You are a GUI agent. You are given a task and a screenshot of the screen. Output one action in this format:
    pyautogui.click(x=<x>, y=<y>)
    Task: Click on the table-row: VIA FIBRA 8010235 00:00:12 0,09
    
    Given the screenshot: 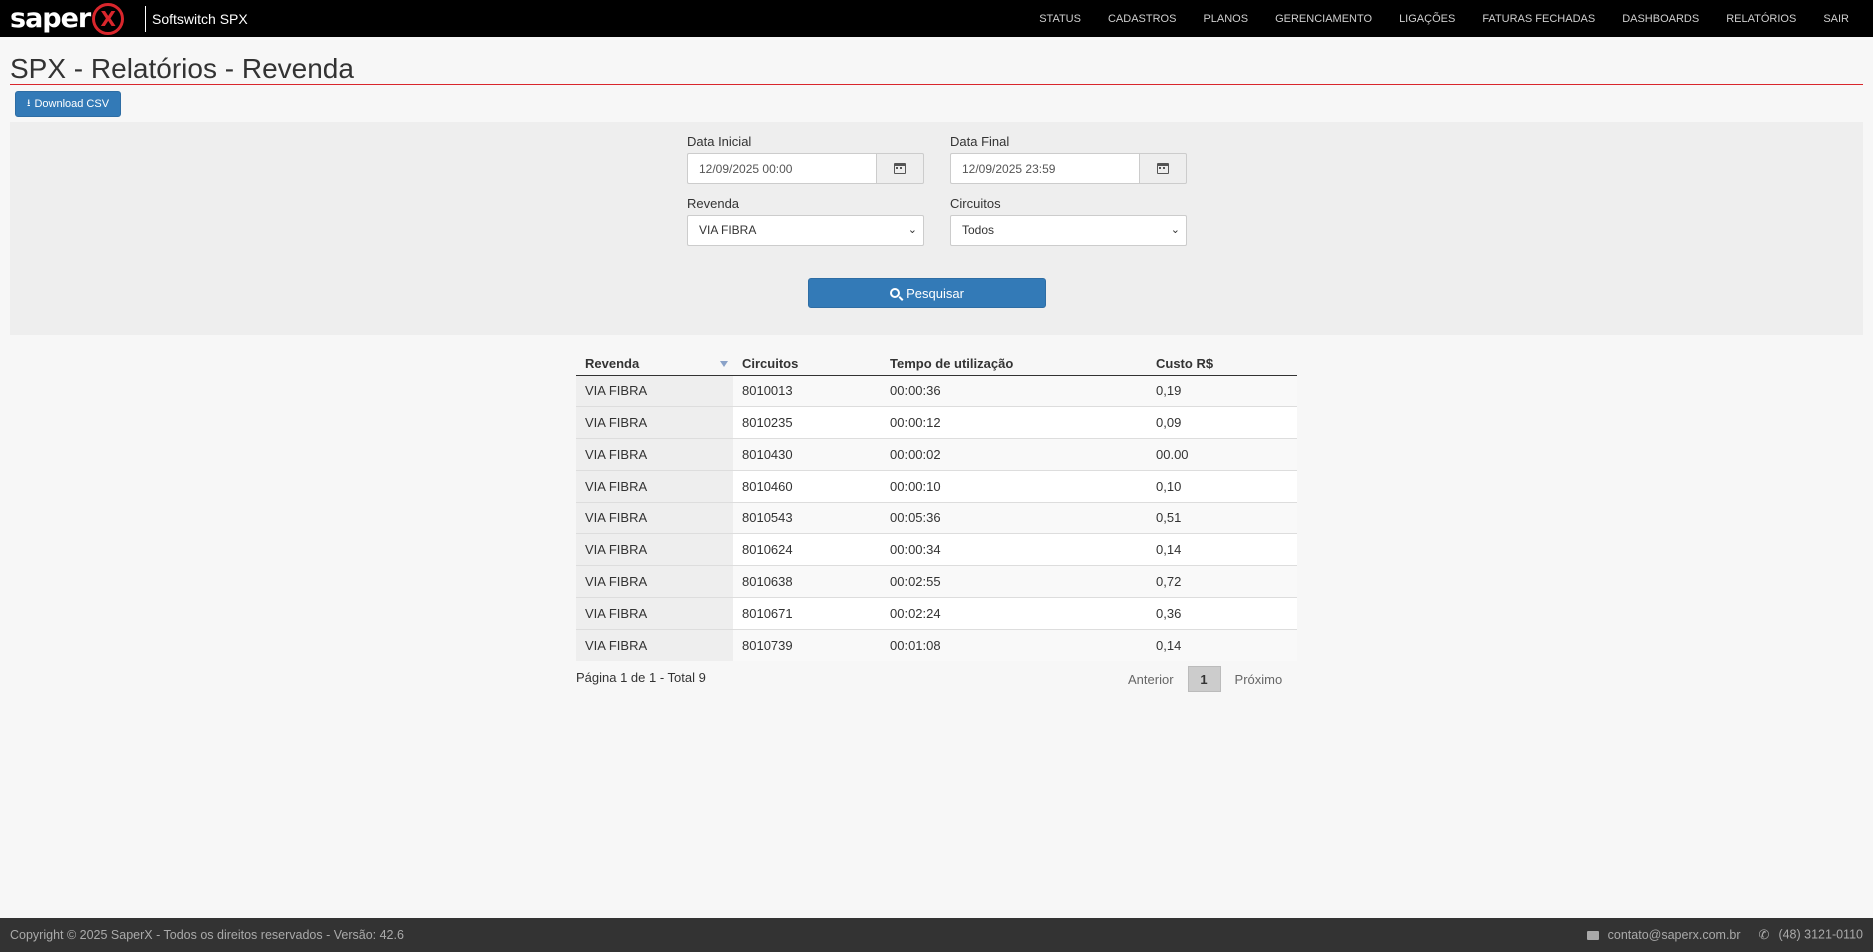 What is the action you would take?
    pyautogui.click(x=936, y=422)
    